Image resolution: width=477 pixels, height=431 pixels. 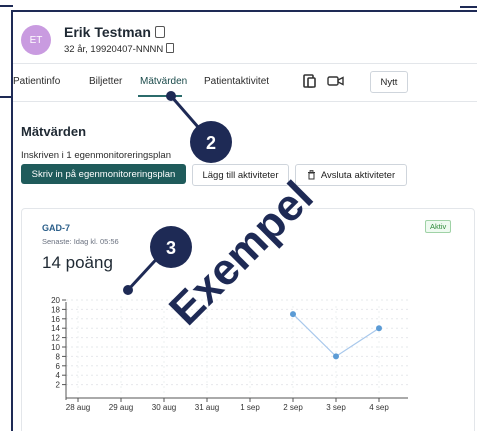 I want to click on add-activities-button: Lägg till aktiviteter, so click(x=240, y=175).